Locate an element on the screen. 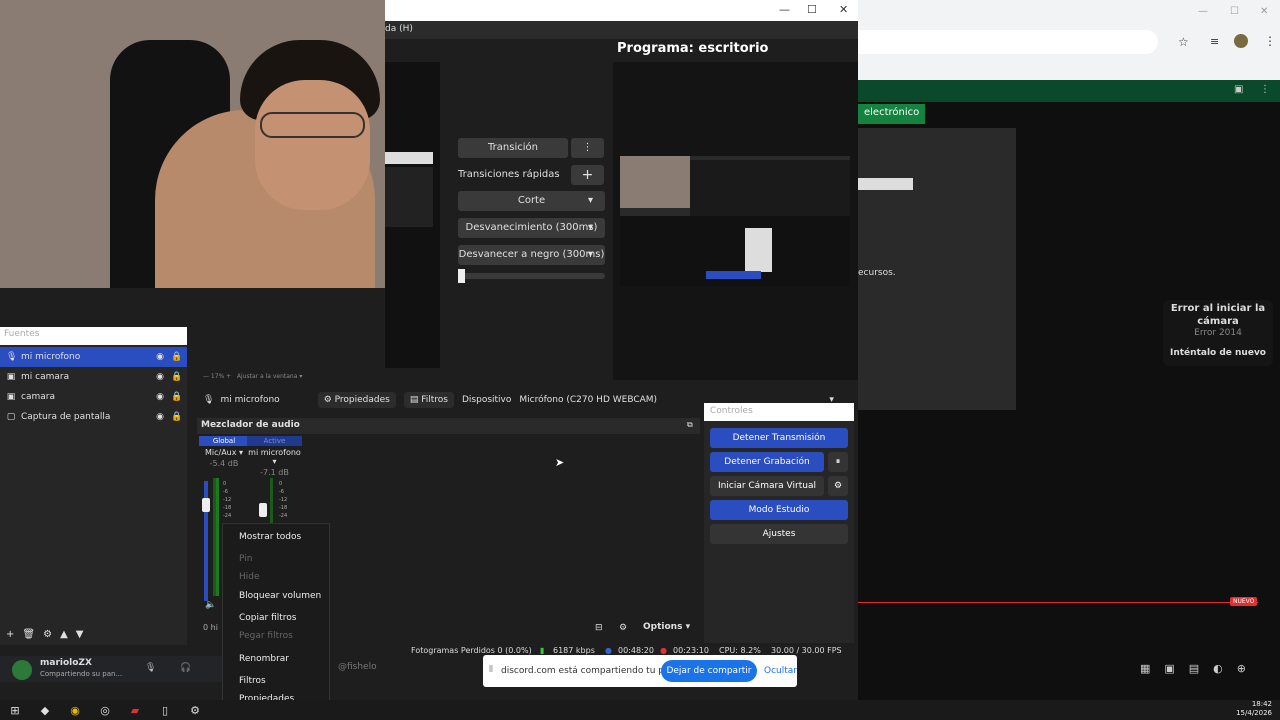 The image size is (1280, 720). transition-button: Transición is located at coordinates (513, 148).